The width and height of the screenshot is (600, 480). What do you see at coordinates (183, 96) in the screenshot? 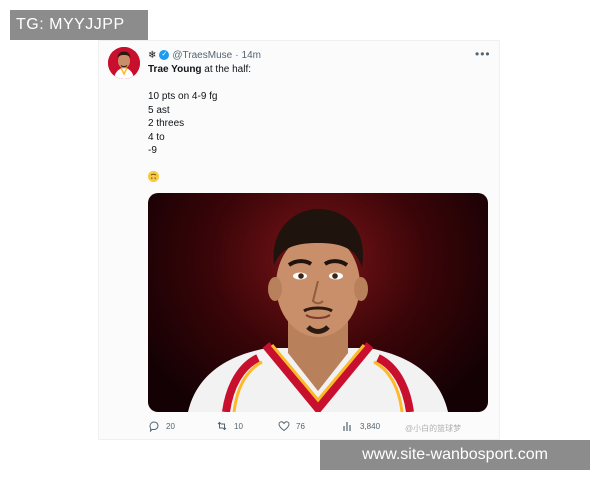
I see `stat-line: 10 pts on 4-9 fg` at bounding box center [183, 96].